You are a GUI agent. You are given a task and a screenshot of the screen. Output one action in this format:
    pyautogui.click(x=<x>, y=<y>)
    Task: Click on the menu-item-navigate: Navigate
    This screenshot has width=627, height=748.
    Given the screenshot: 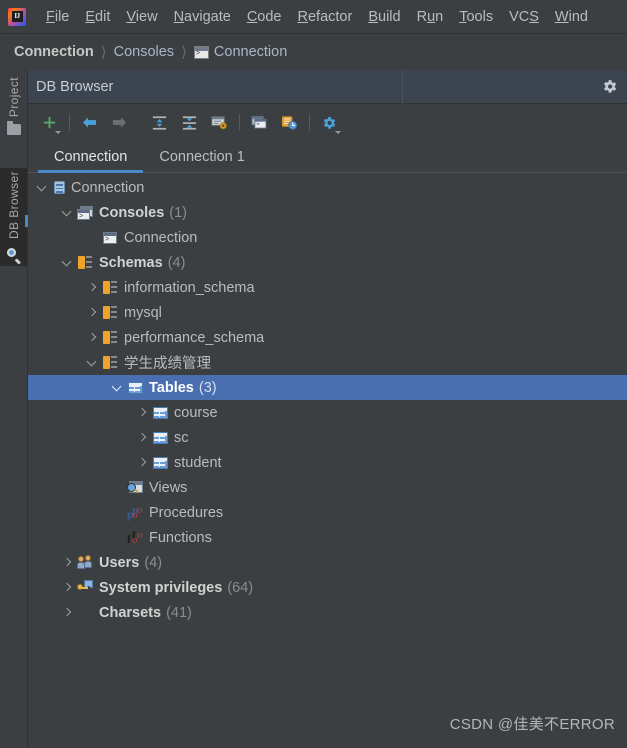 What is the action you would take?
    pyautogui.click(x=202, y=17)
    